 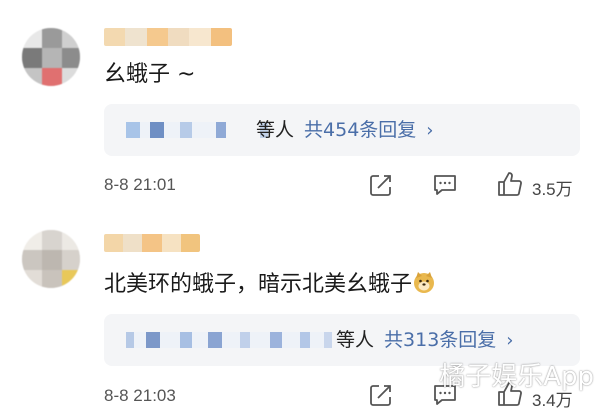 I want to click on reply-summary: 等人 共454条回复 ›, so click(x=342, y=130).